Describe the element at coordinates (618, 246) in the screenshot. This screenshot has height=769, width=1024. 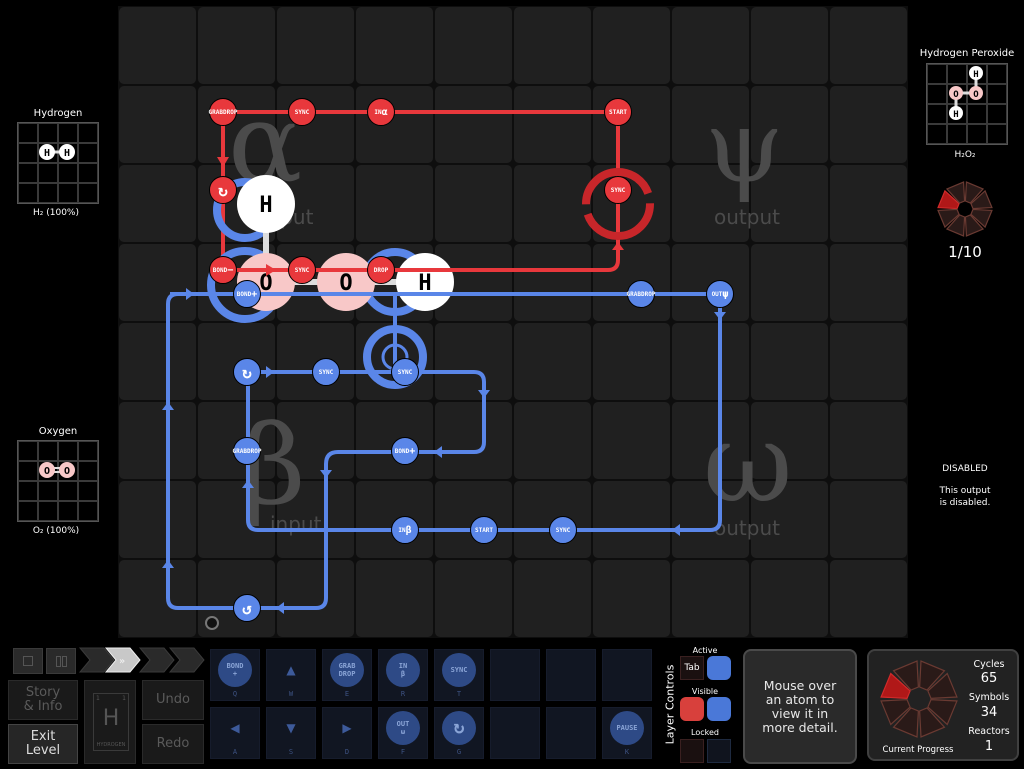
I see `arrow-up` at that location.